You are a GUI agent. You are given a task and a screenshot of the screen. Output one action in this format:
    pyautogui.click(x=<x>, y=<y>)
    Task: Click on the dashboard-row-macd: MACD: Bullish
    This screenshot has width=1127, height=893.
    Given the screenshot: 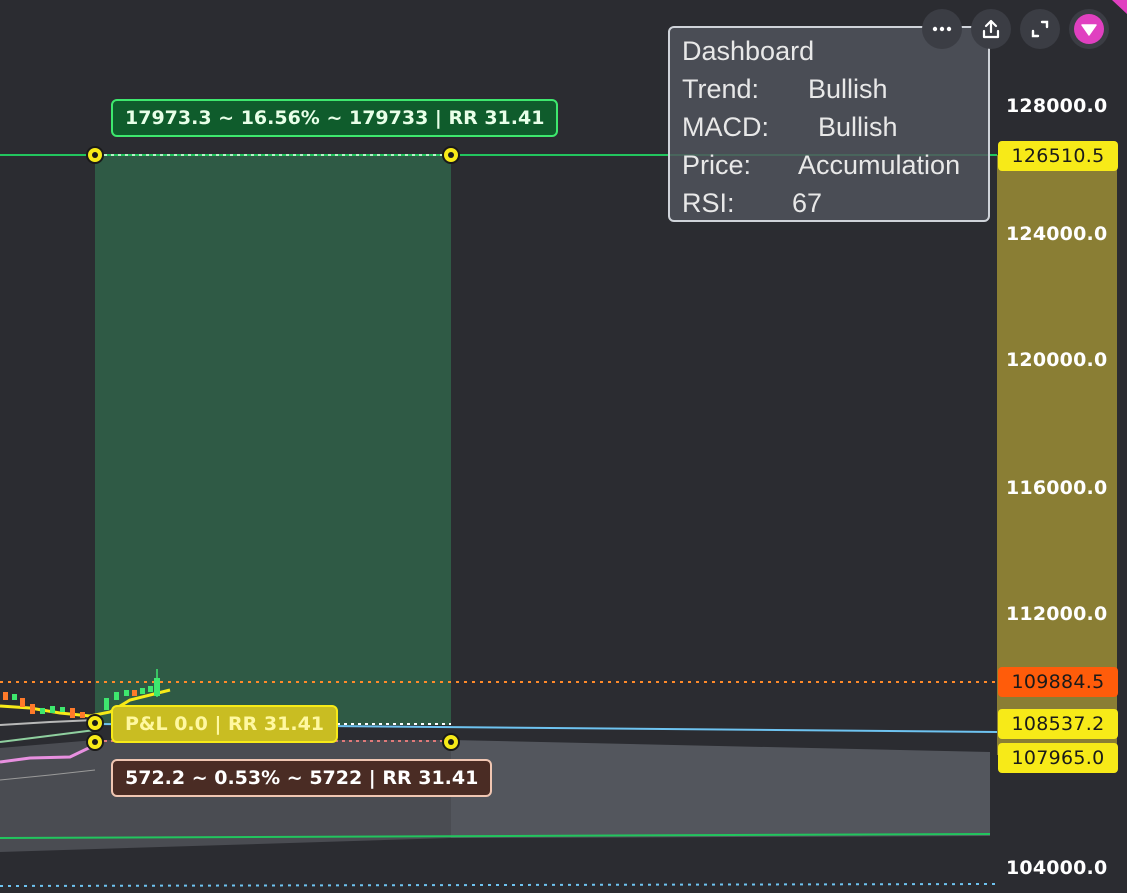 What is the action you would take?
    pyautogui.click(x=835, y=129)
    